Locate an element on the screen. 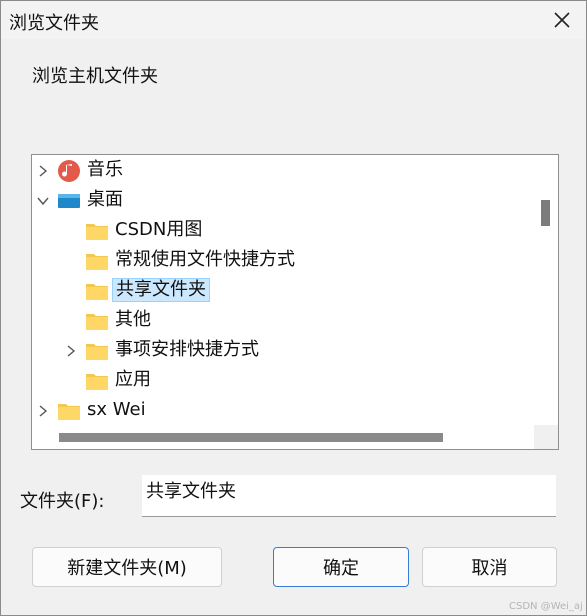 This screenshot has width=587, height=616. tree-item: CSDN用图 is located at coordinates (282, 231).